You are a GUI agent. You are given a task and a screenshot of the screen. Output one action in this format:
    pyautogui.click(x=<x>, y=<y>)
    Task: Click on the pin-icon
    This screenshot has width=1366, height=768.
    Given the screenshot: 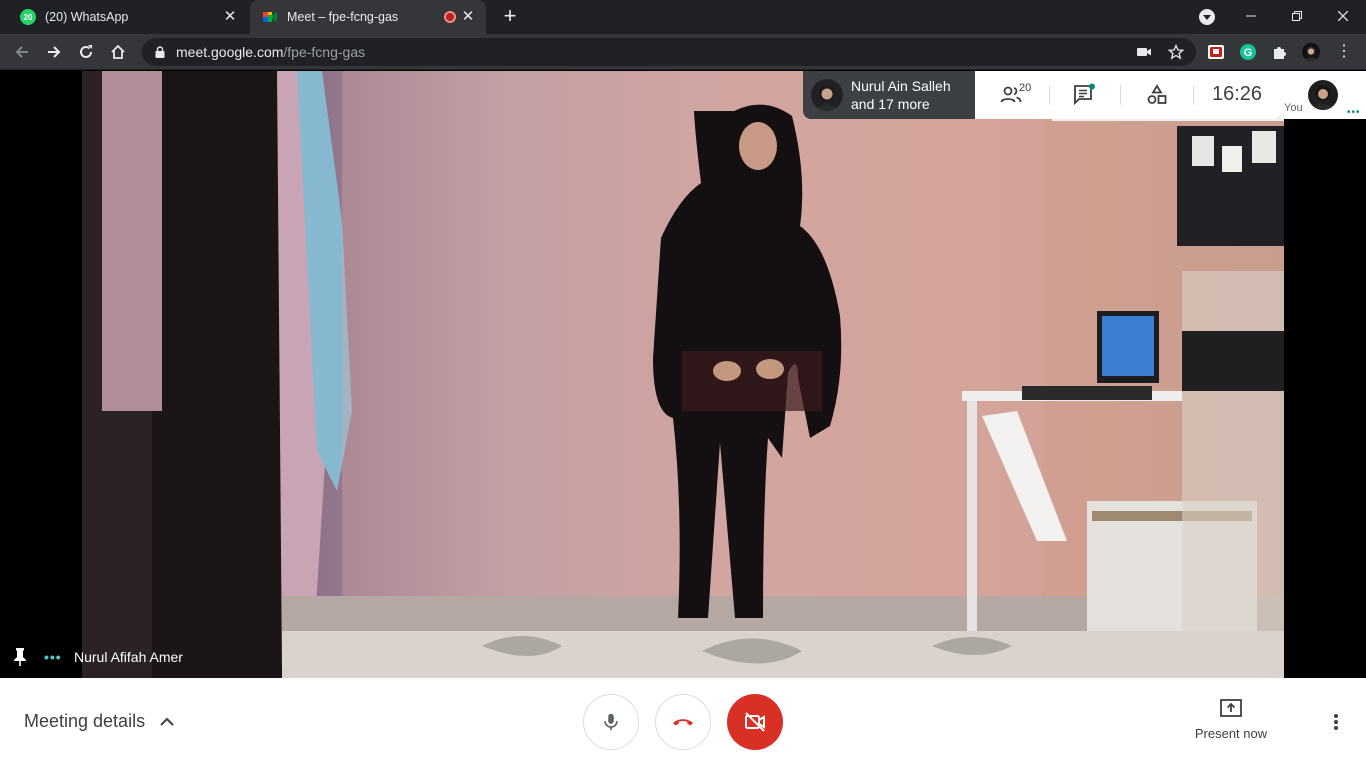 What is the action you would take?
    pyautogui.click(x=20, y=657)
    